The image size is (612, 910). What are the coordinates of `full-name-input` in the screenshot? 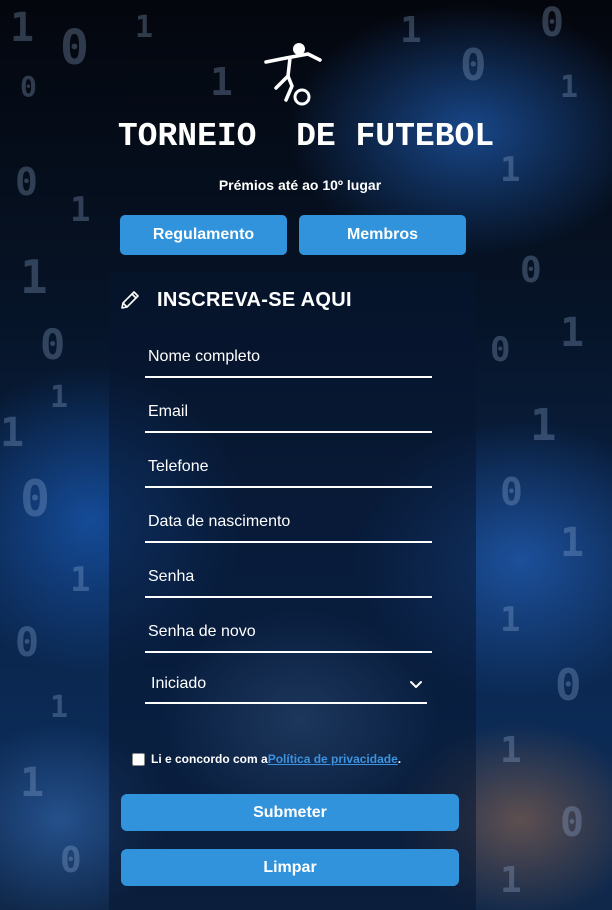 It's located at (288, 357).